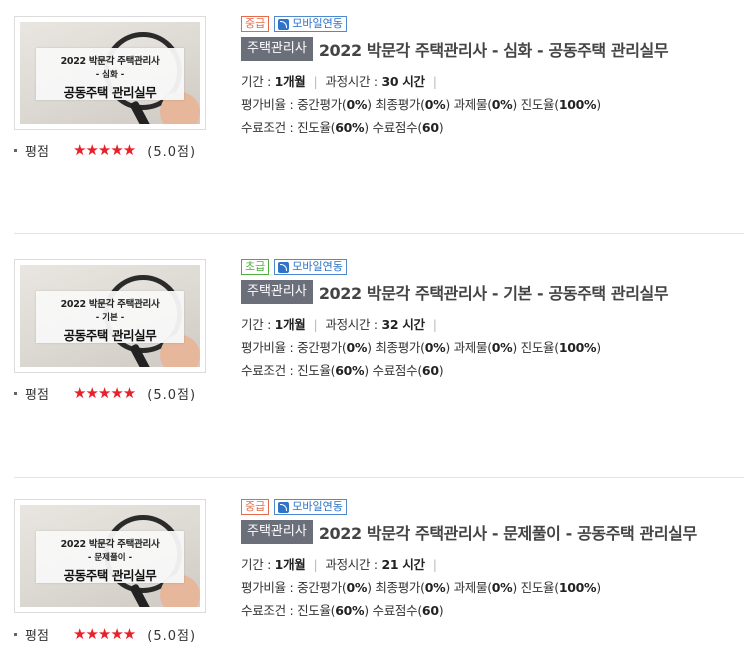 The image size is (744, 662). I want to click on thumbnail-image: 2022 박문각 주택관리사 - 심화 - 공동주택 관리실무, so click(110, 73).